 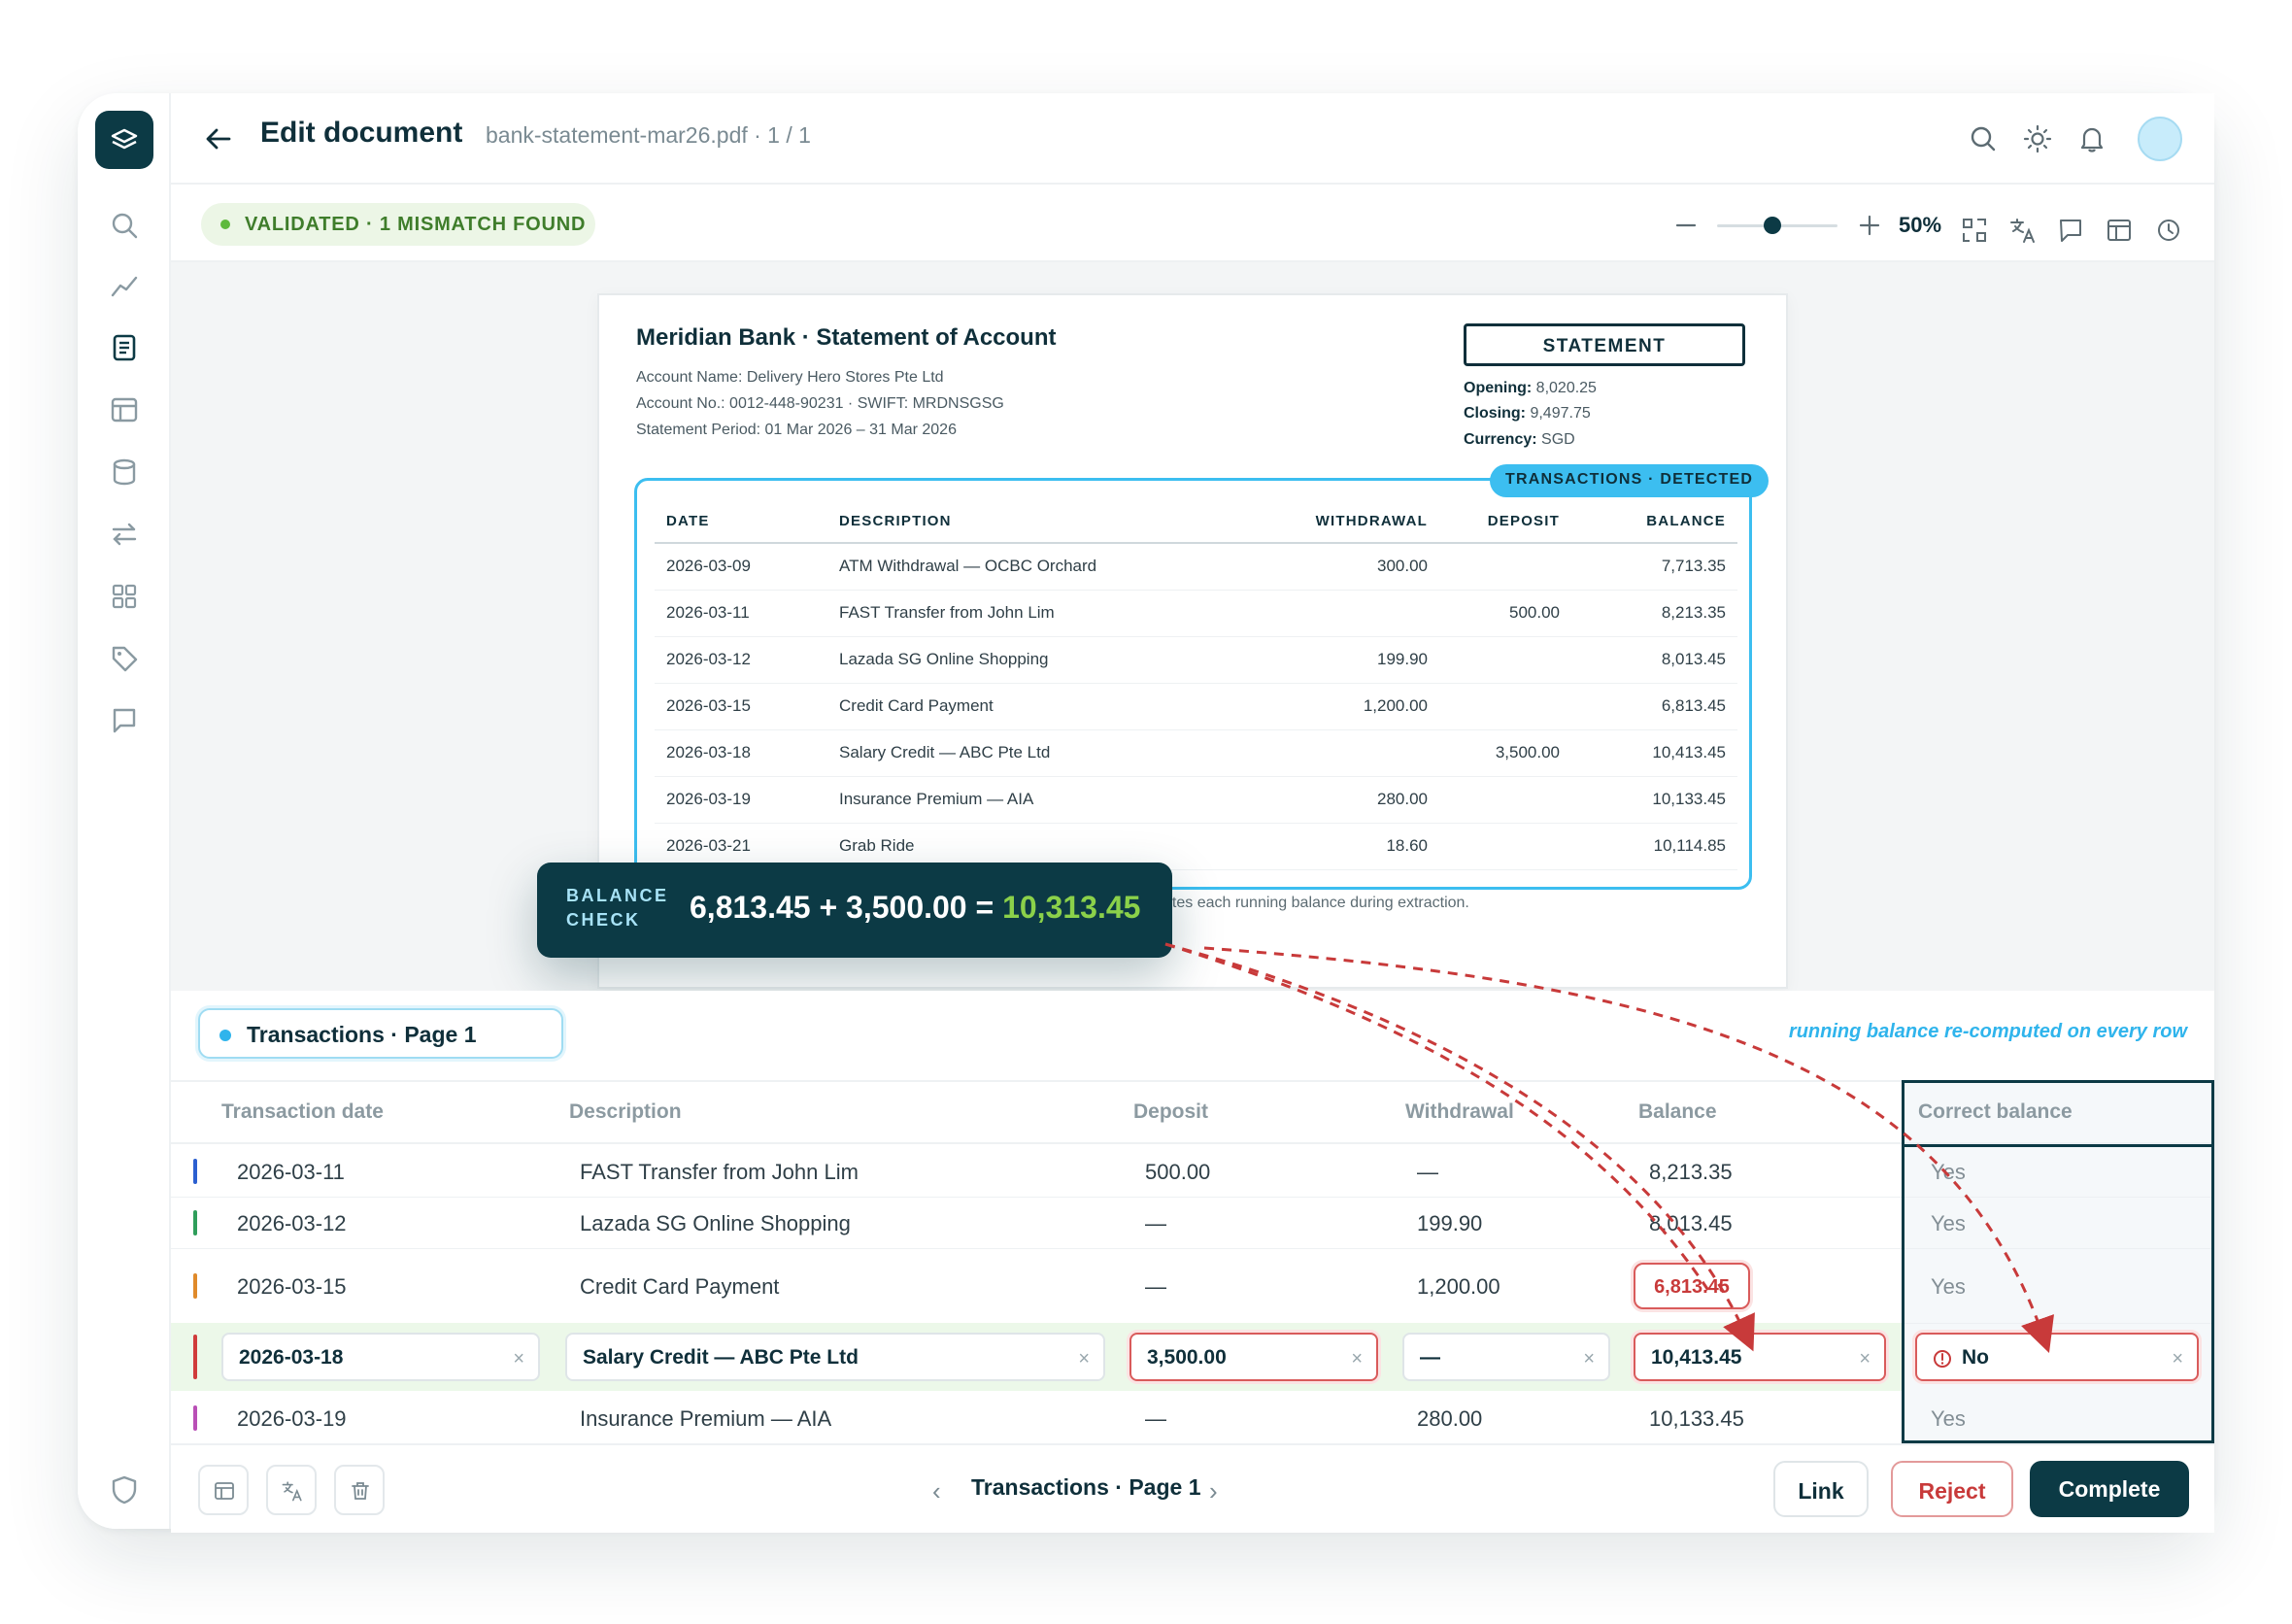 I want to click on history-icon, so click(x=2168, y=230).